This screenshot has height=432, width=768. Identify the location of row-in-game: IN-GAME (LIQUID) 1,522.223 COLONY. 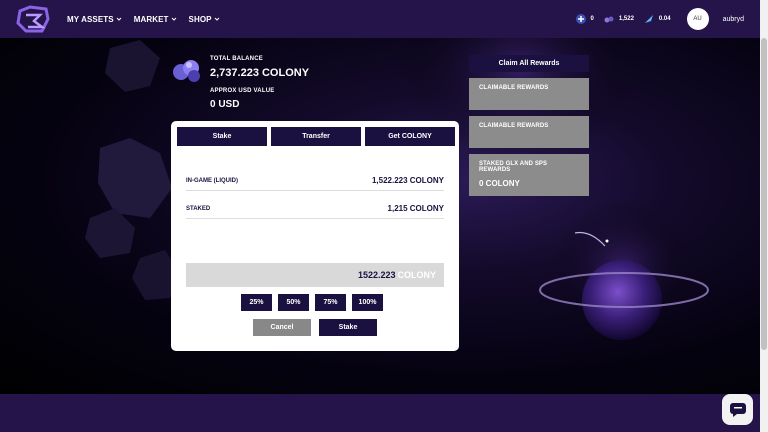
(315, 181).